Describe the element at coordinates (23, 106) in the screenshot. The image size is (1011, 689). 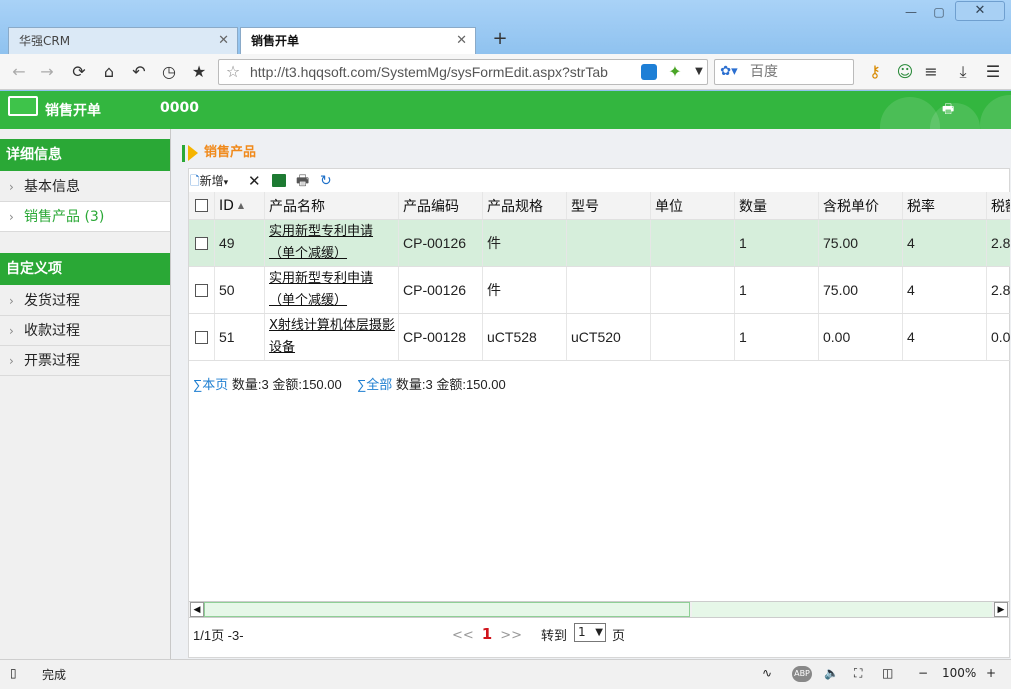
I see `app-logo-icon` at that location.